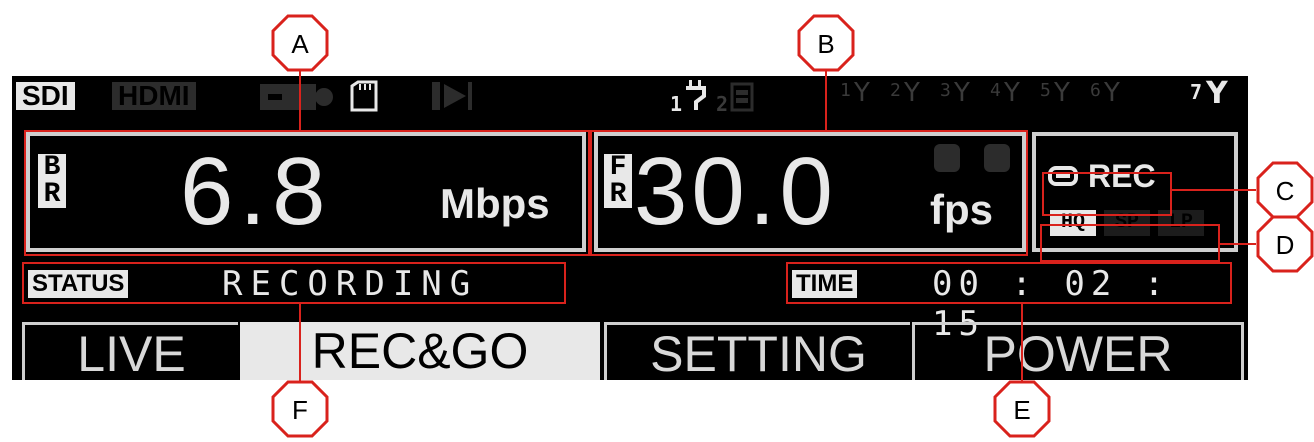 This screenshot has height=442, width=1314. I want to click on callout-marker-e: E, so click(1022, 409).